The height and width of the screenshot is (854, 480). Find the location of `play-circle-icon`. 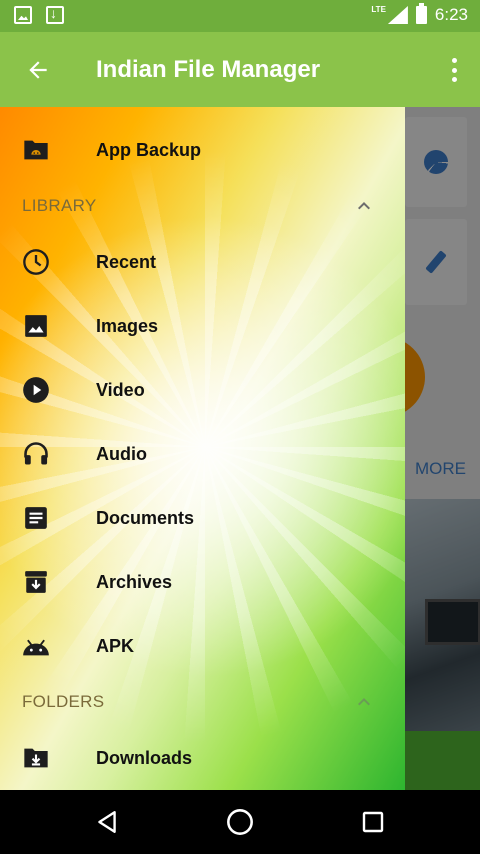

play-circle-icon is located at coordinates (36, 390).